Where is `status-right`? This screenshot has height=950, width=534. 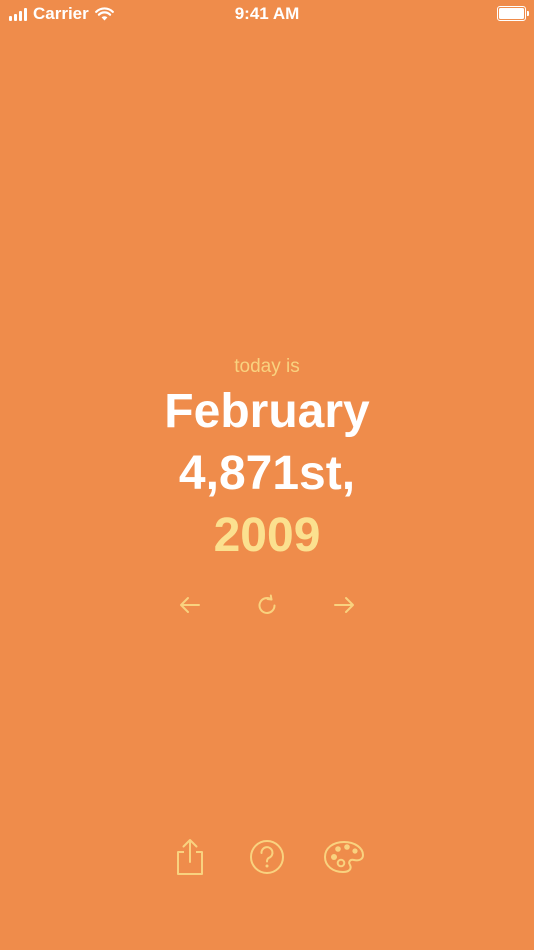
status-right is located at coordinates (513, 13).